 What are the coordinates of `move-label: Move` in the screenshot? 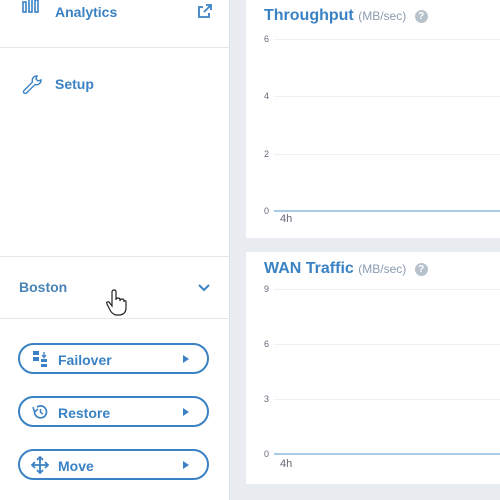 It's located at (76, 466).